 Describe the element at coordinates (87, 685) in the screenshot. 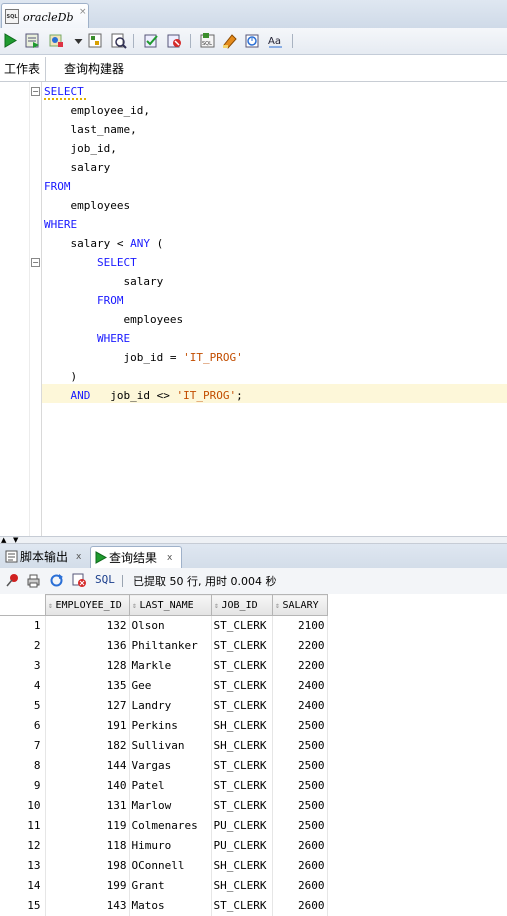

I see `employee-id-cell: 135` at that location.